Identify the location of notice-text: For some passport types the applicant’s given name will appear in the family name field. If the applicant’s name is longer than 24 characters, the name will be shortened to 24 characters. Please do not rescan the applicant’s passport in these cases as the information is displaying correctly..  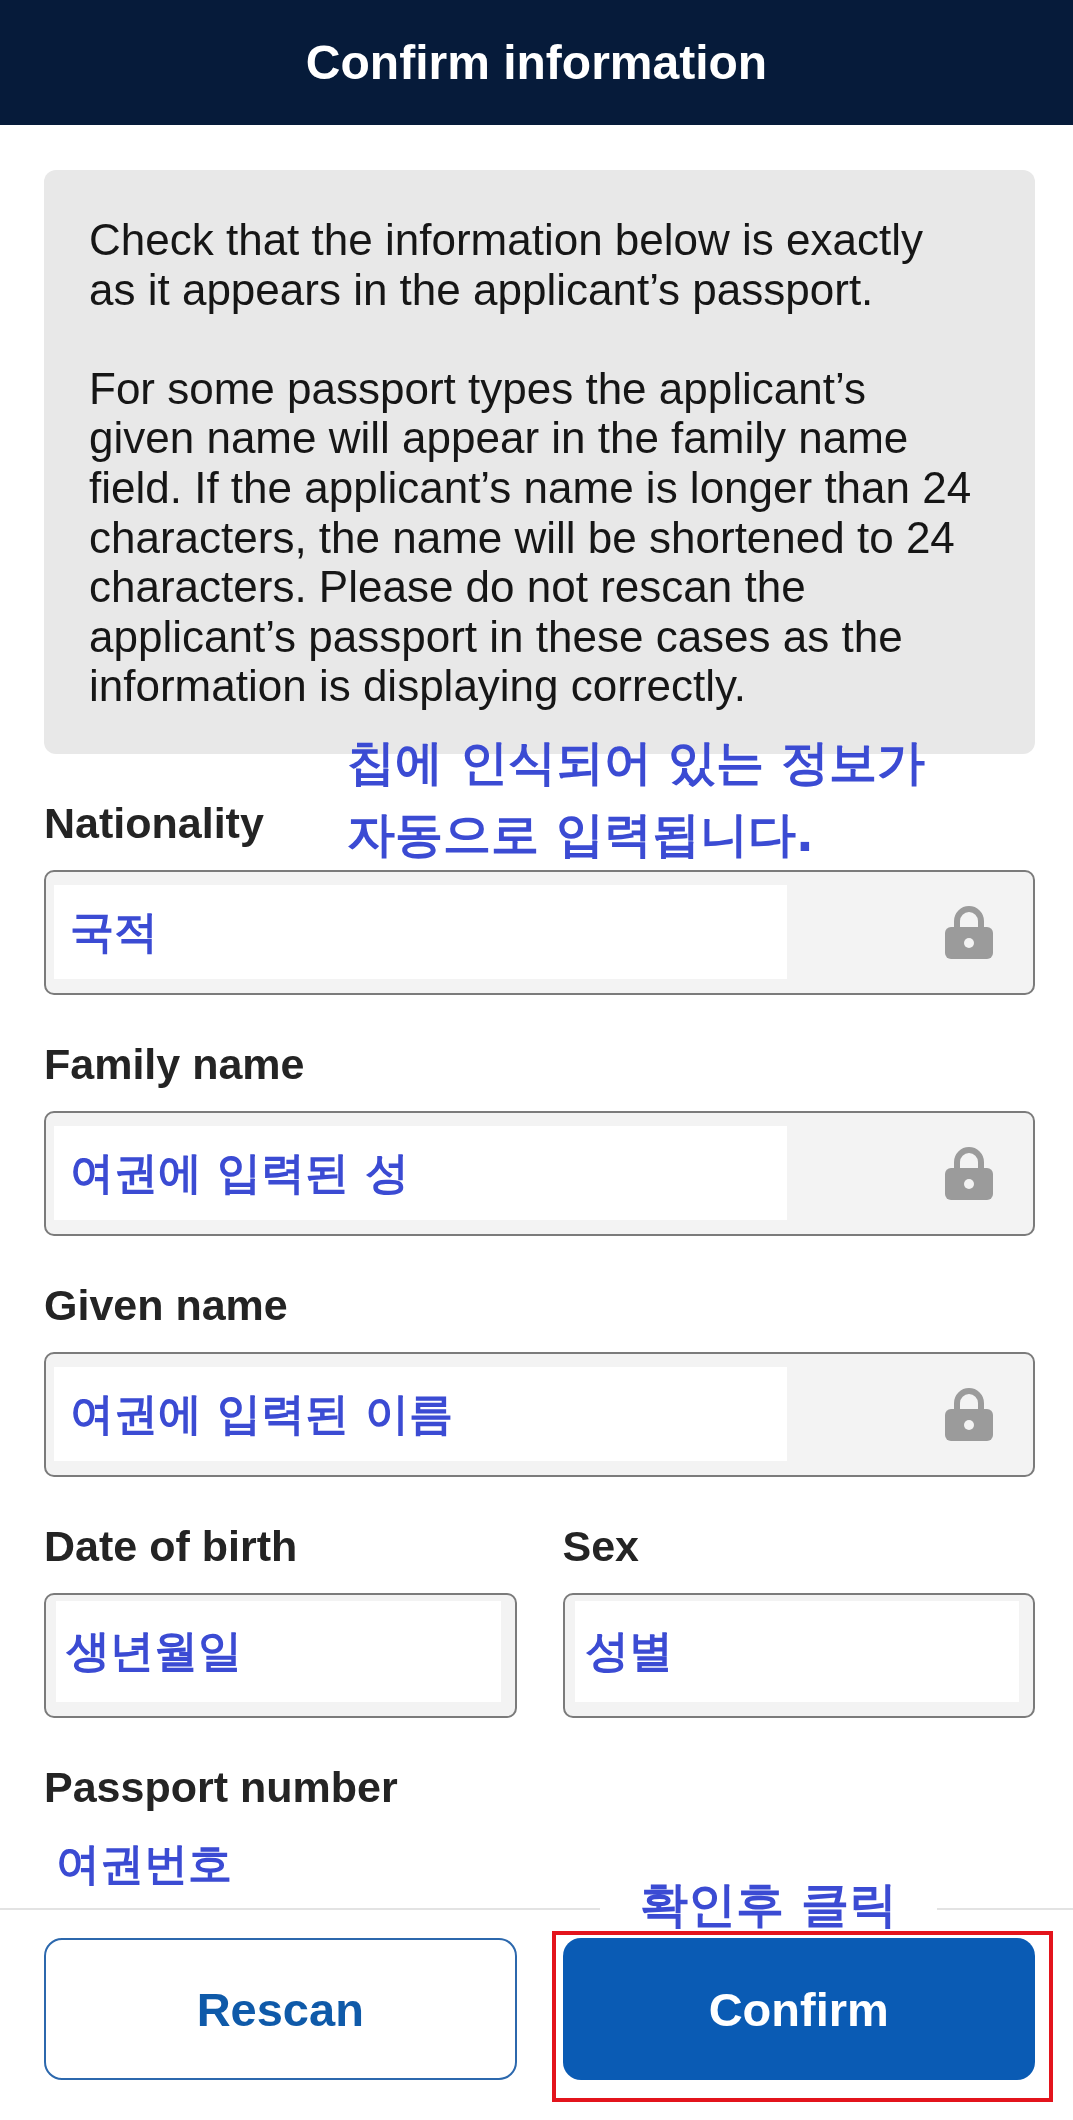
(531, 537).